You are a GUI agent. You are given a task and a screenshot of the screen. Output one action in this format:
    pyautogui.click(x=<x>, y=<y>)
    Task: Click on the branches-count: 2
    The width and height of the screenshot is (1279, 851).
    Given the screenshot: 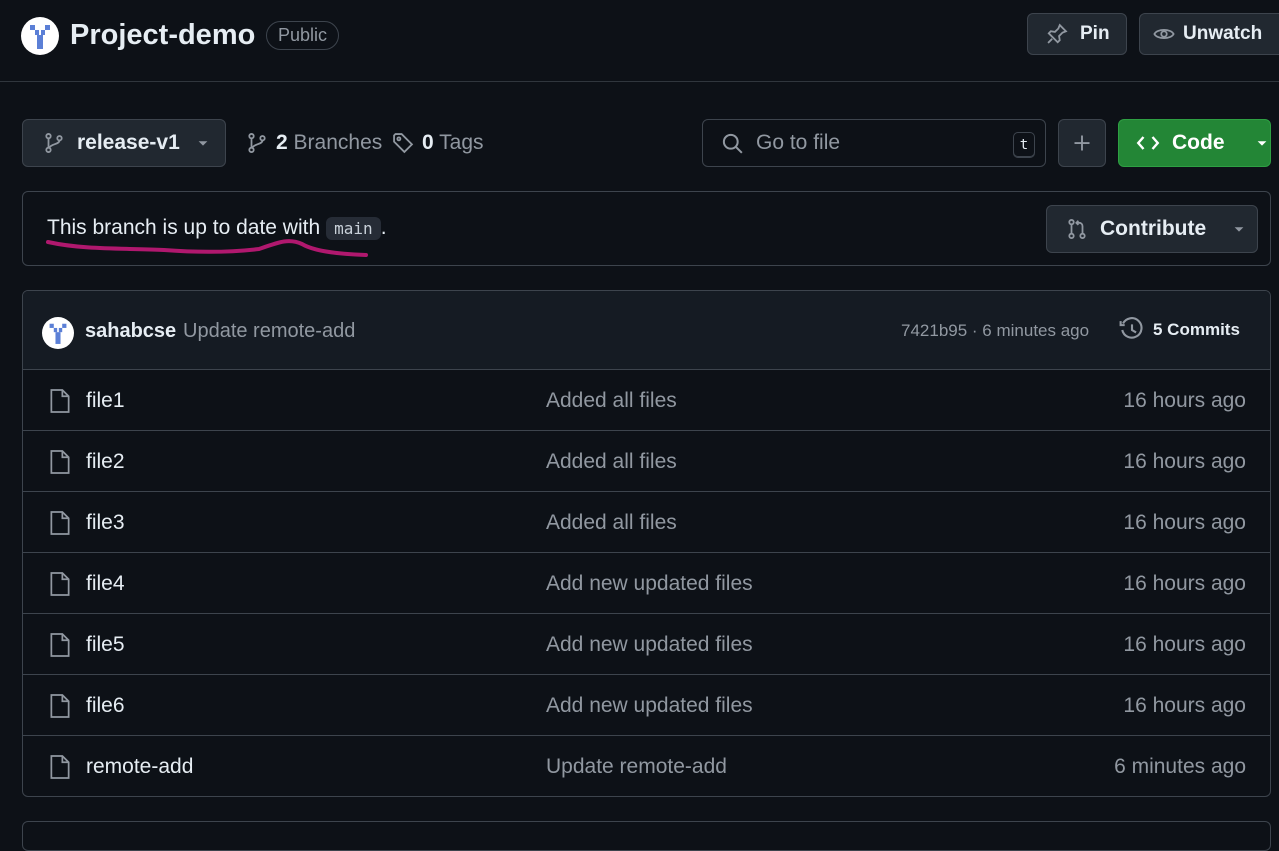 What is the action you would take?
    pyautogui.click(x=282, y=142)
    